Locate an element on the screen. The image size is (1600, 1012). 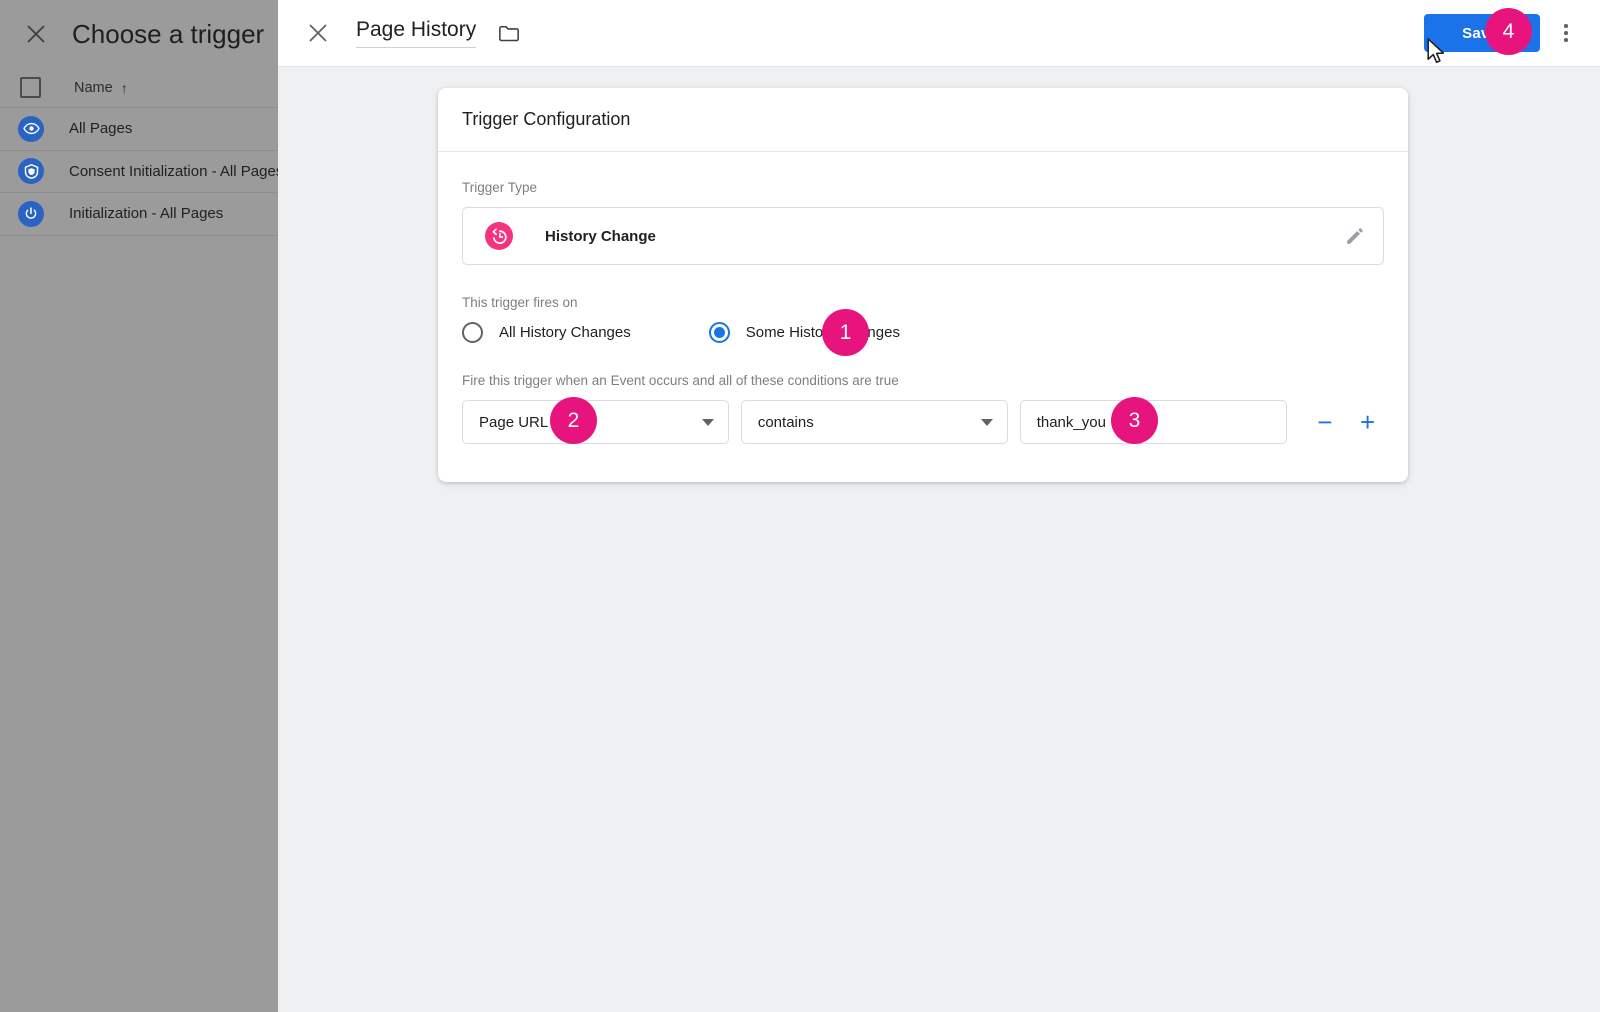
editor-header-actions: Save is located at coordinates (1503, 33).